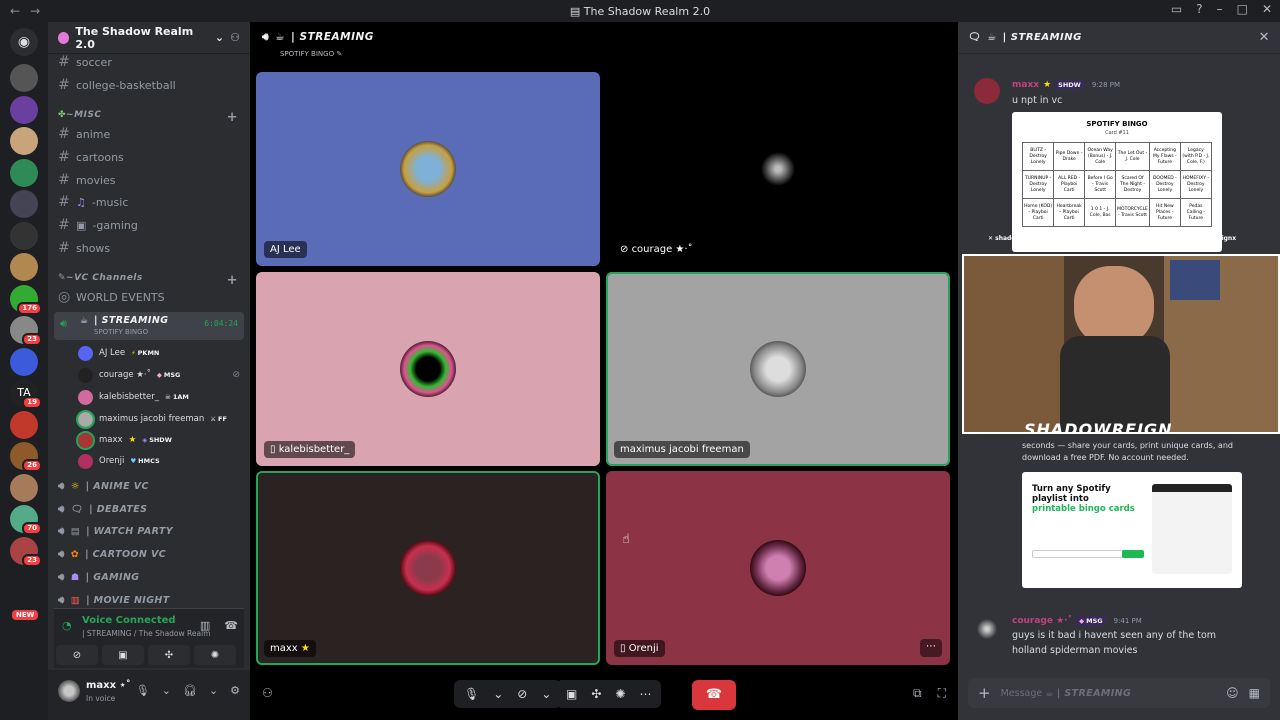  Describe the element at coordinates (149, 248) in the screenshot. I see `channel-item: # shows` at that location.